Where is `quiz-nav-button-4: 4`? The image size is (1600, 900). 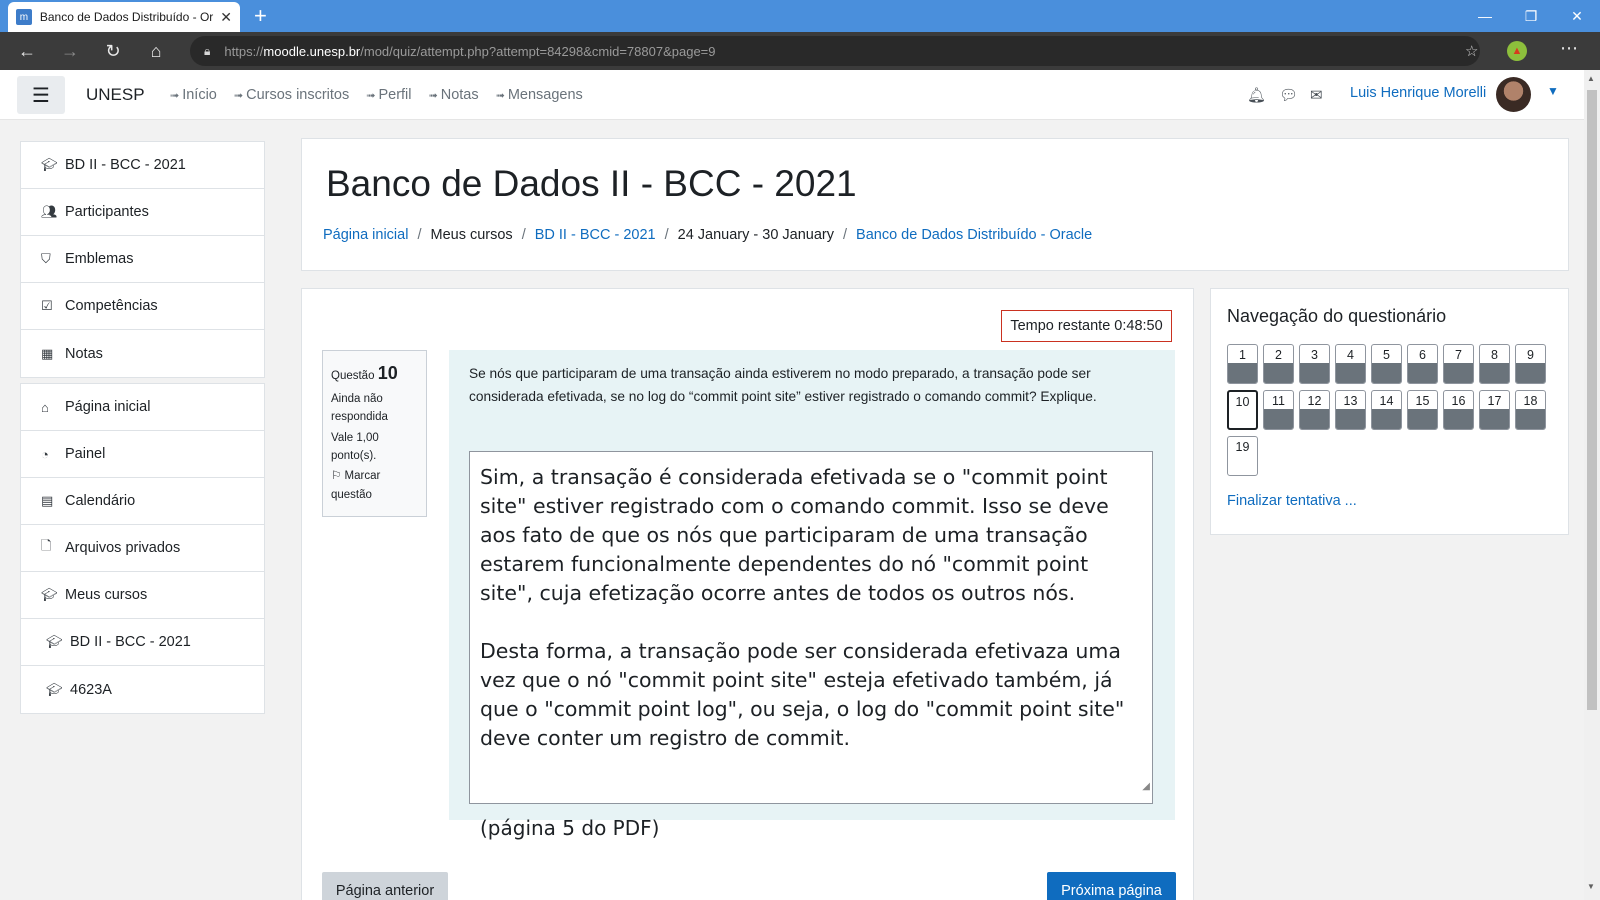 quiz-nav-button-4: 4 is located at coordinates (1350, 364).